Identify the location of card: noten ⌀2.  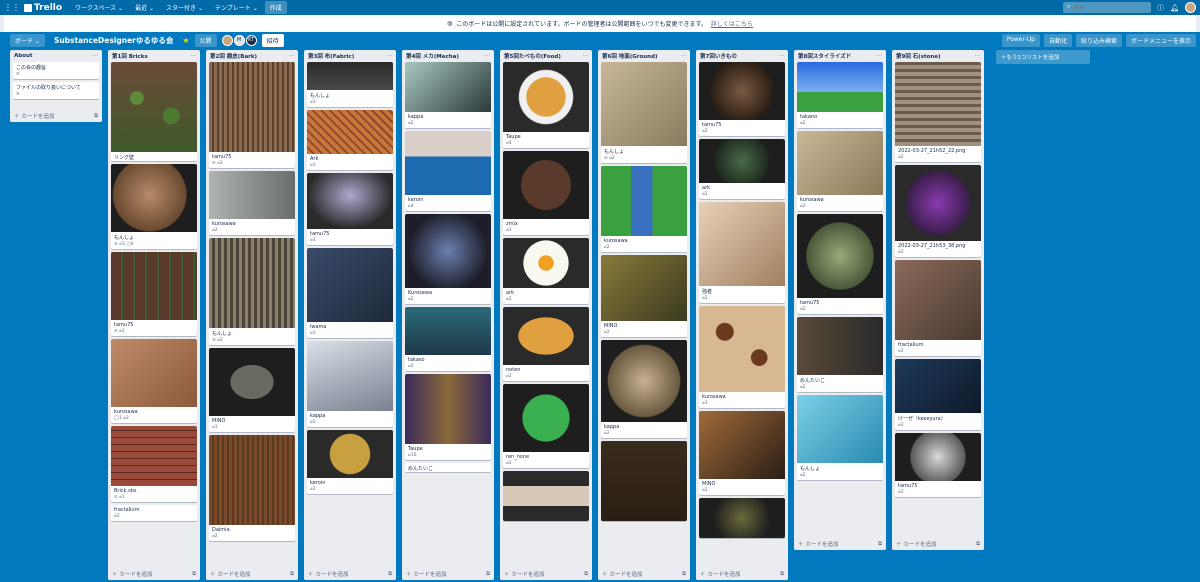
(546, 344).